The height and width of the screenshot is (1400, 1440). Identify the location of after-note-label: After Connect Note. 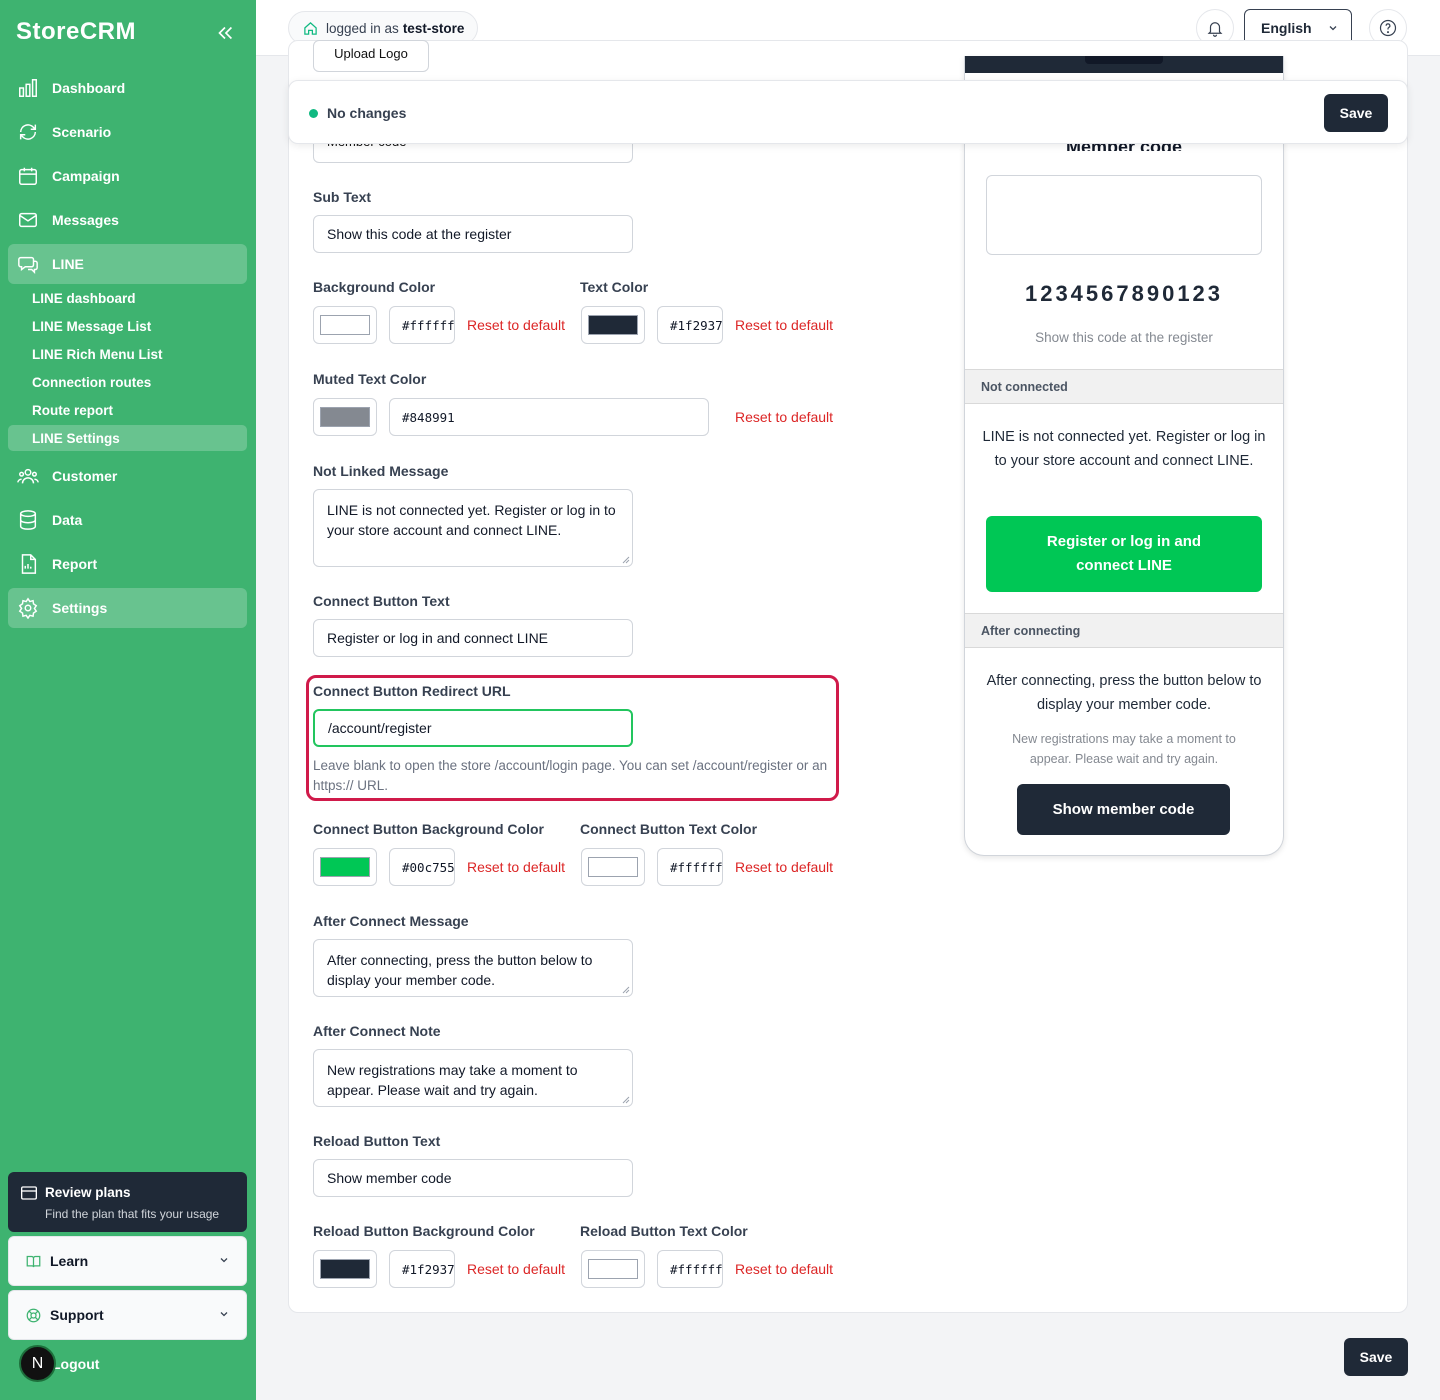
(377, 1031).